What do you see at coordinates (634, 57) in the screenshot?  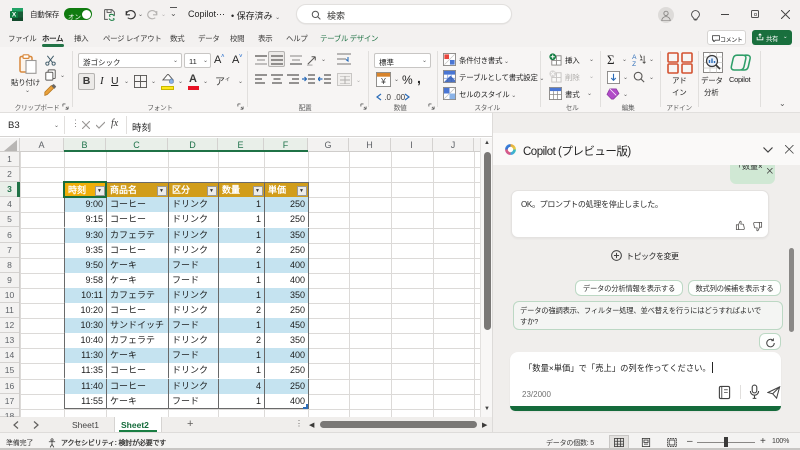 I see `svg-text: A` at bounding box center [634, 57].